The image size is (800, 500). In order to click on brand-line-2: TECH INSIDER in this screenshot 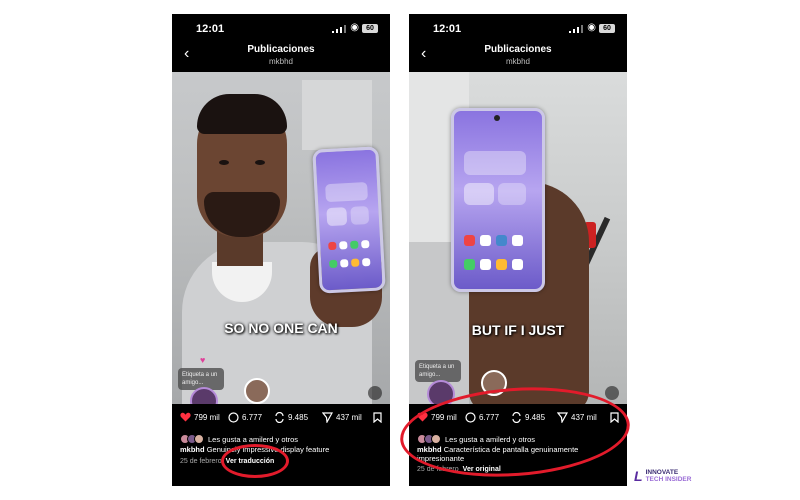, I will do `click(668, 479)`.